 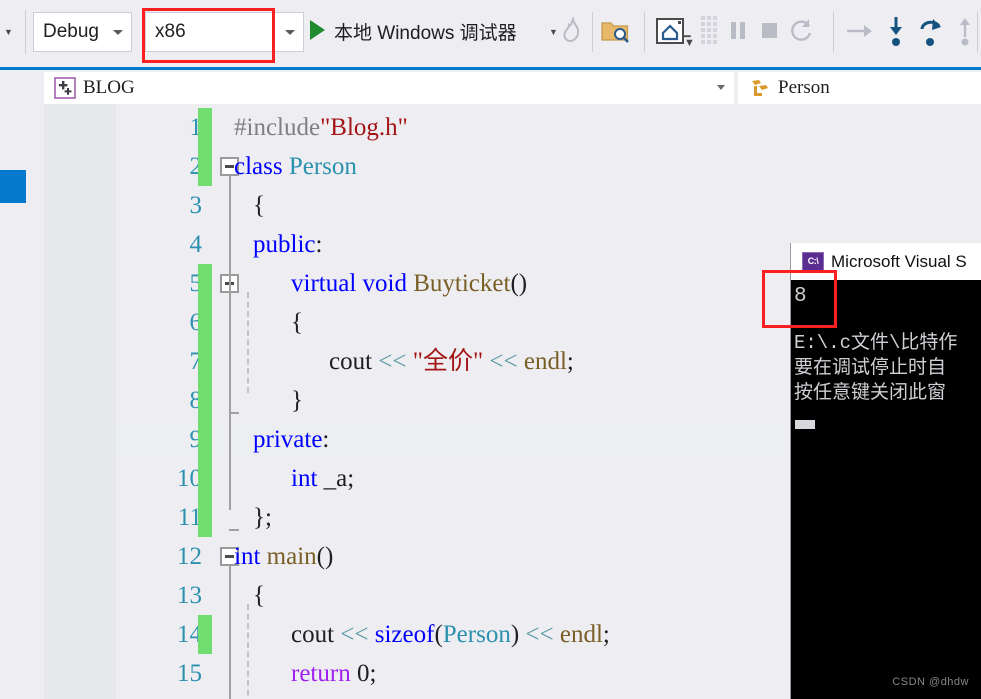 What do you see at coordinates (689, 40) in the screenshot?
I see `home-dropdown-chevron-down-icon: ━ ▼` at bounding box center [689, 40].